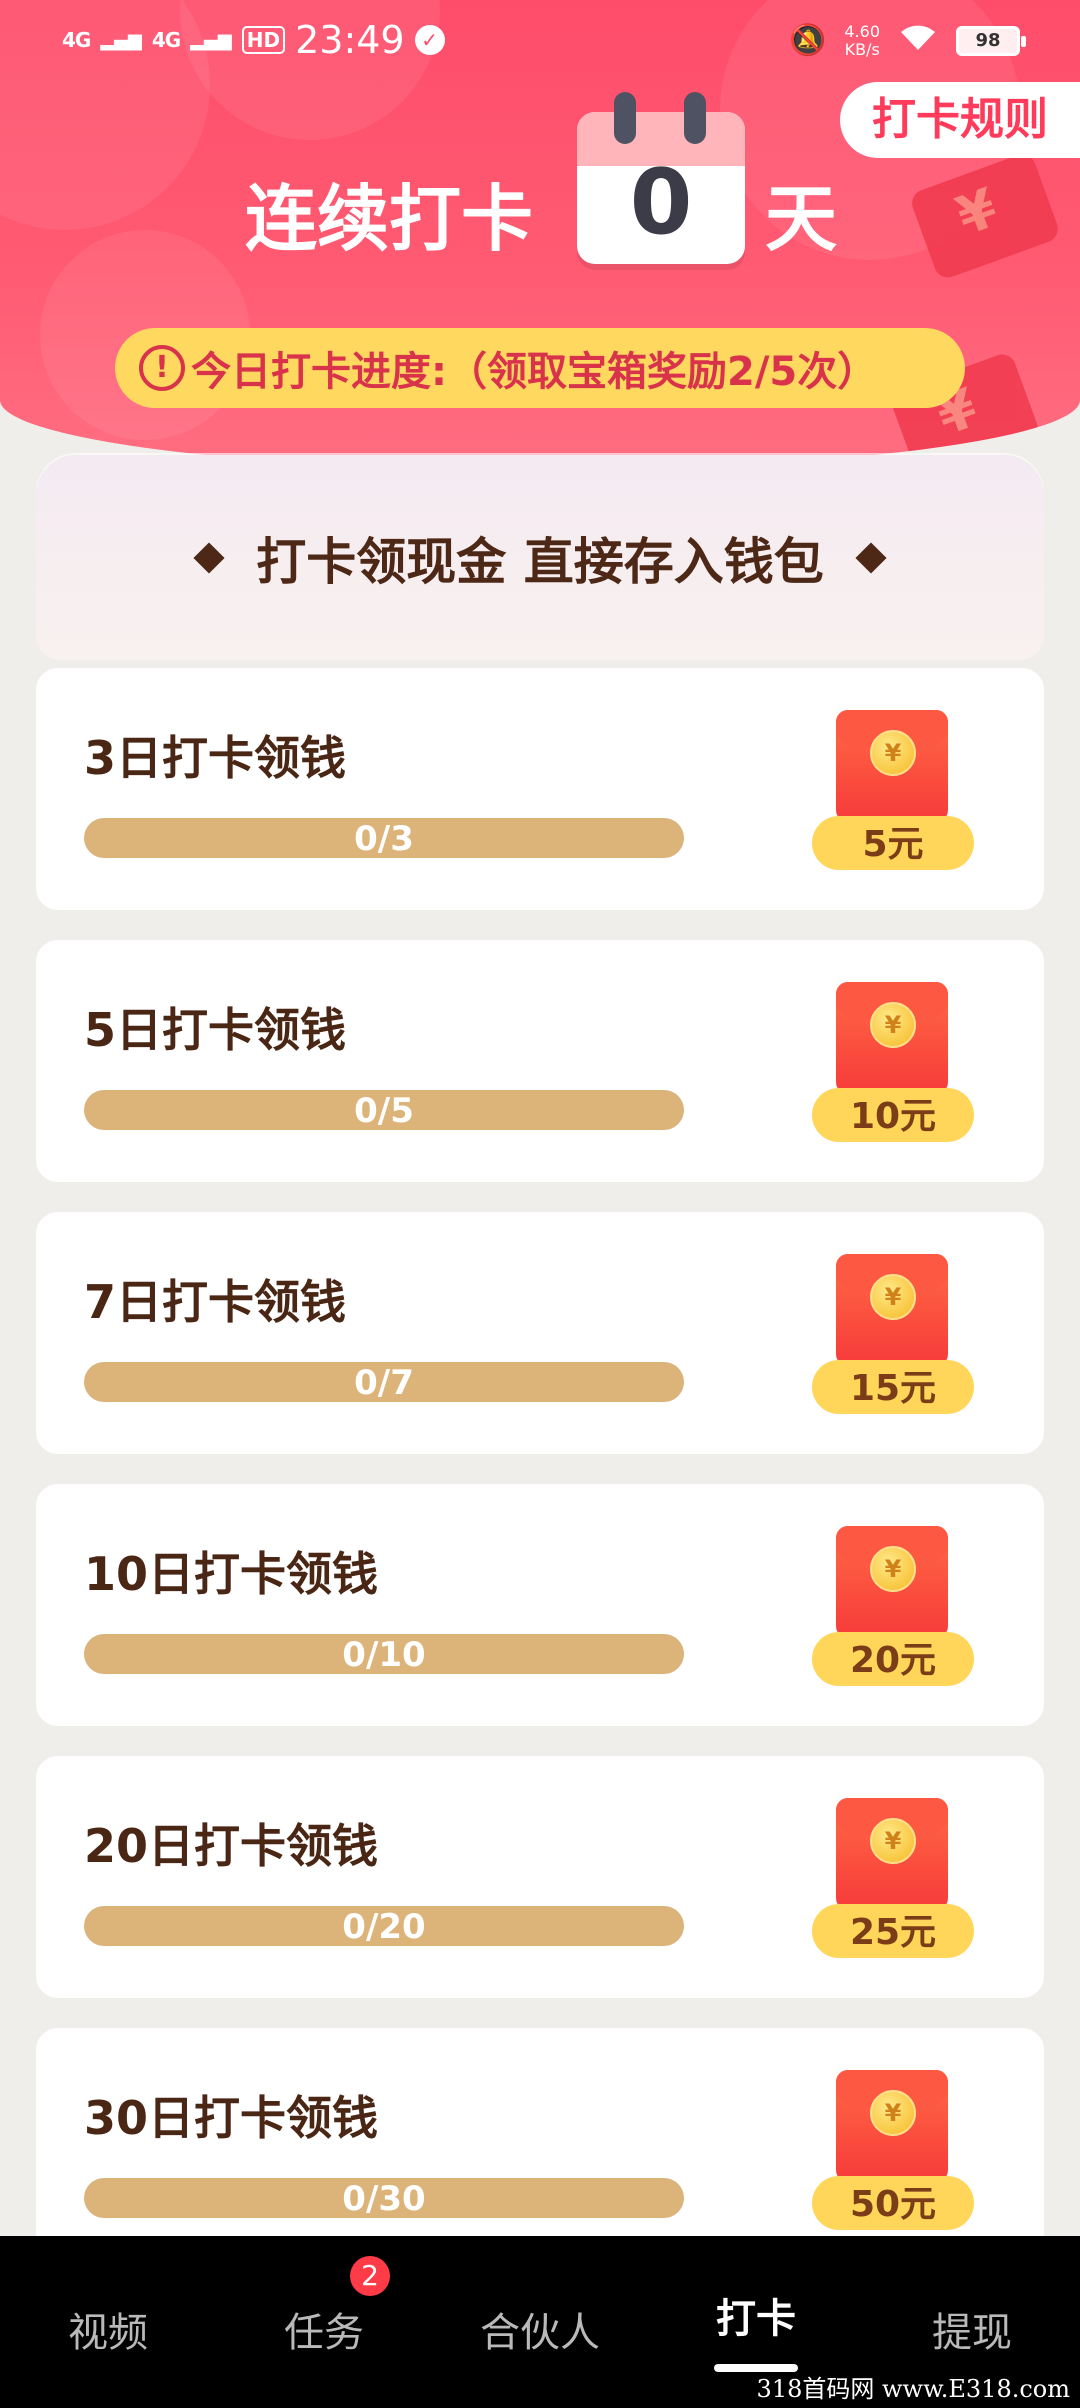 The image size is (1080, 2408). I want to click on net-speed: 4.60 KB/s, so click(862, 40).